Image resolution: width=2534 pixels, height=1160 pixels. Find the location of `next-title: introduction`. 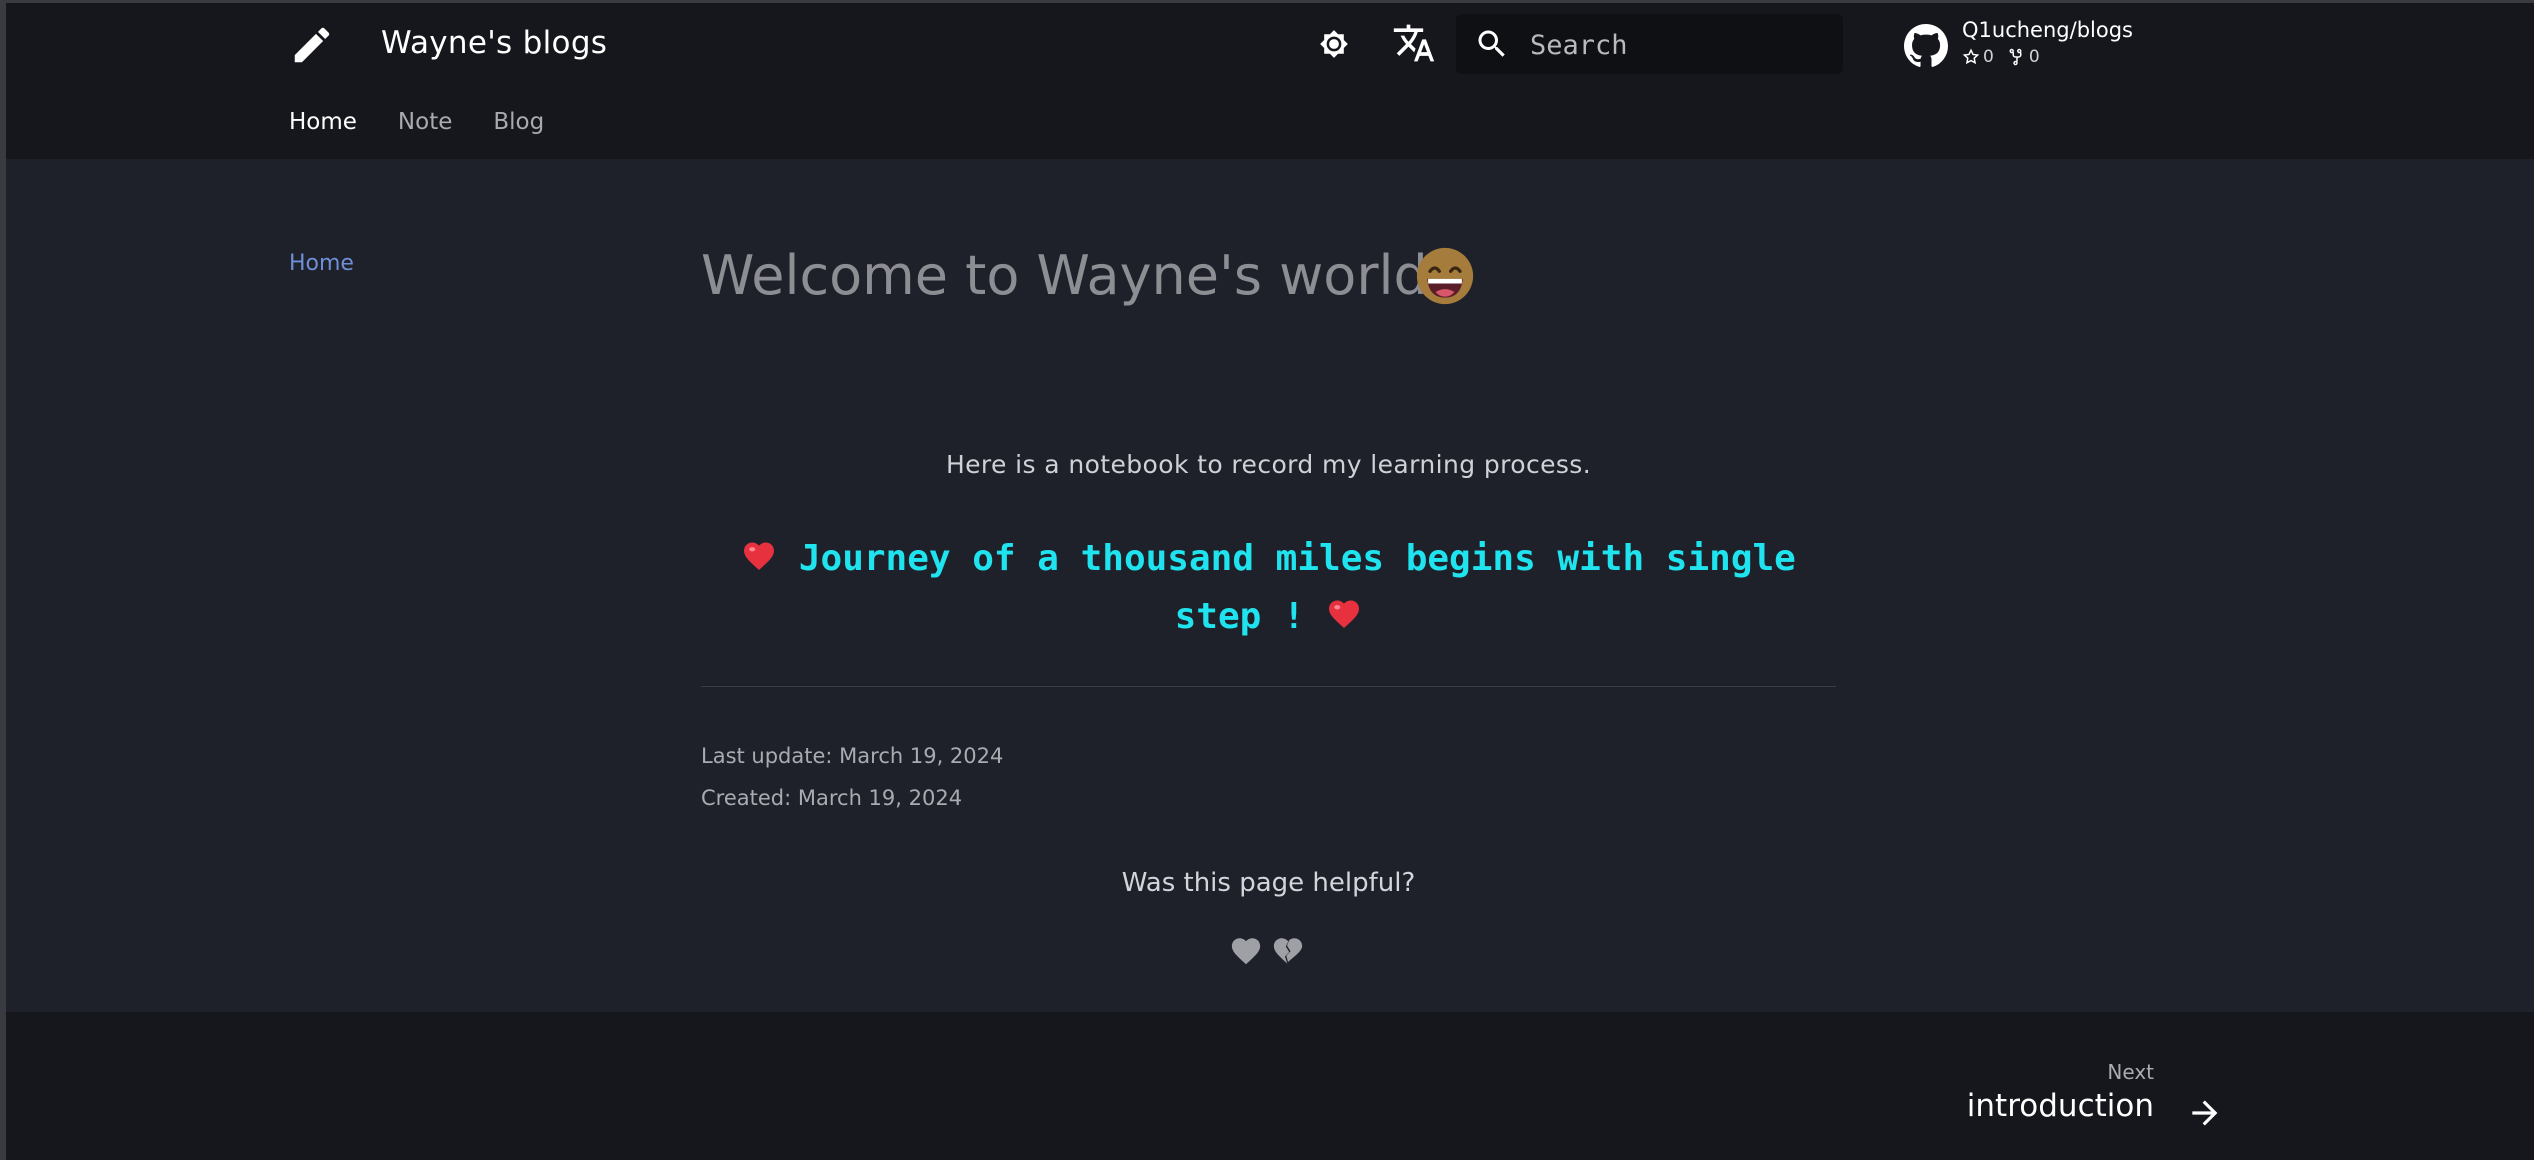

next-title: introduction is located at coordinates (2060, 1106).